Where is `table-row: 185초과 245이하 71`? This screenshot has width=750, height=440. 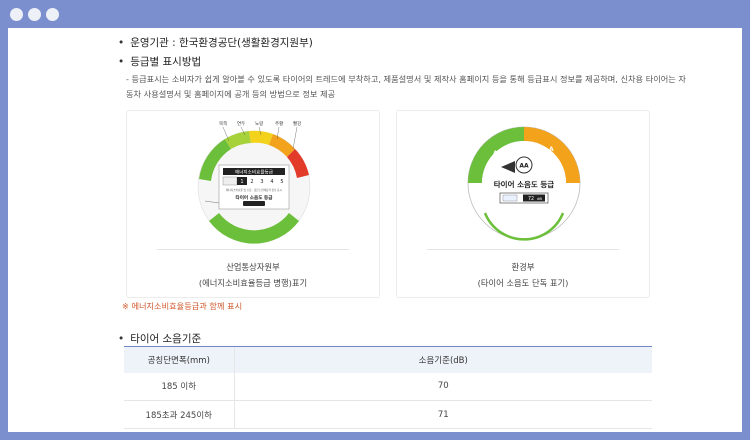
table-row: 185초과 245이하 71 is located at coordinates (388, 414).